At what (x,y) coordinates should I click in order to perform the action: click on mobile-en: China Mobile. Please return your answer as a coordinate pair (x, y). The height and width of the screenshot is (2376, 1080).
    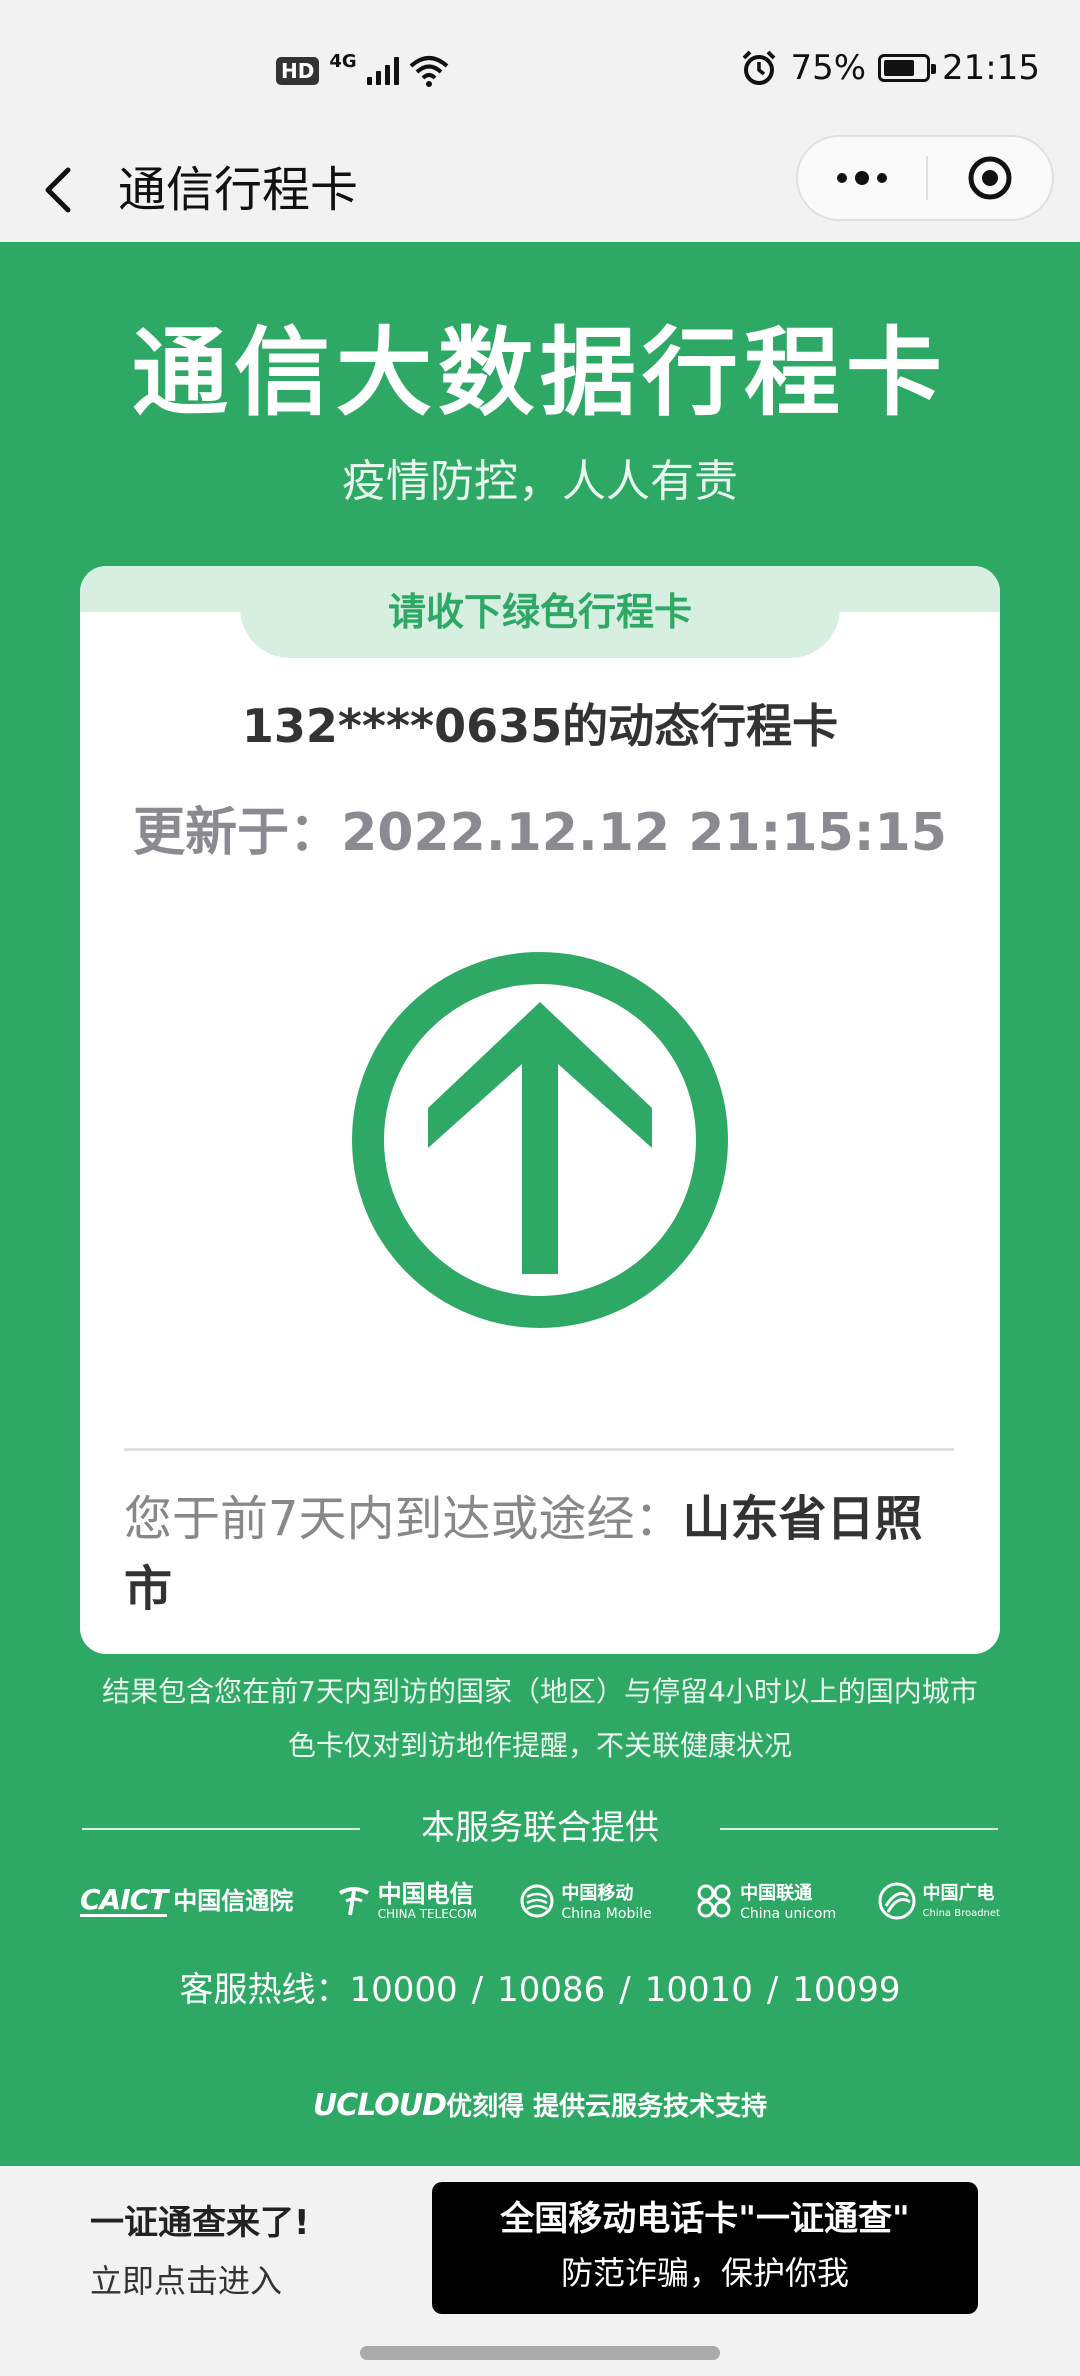
    Looking at the image, I should click on (606, 1914).